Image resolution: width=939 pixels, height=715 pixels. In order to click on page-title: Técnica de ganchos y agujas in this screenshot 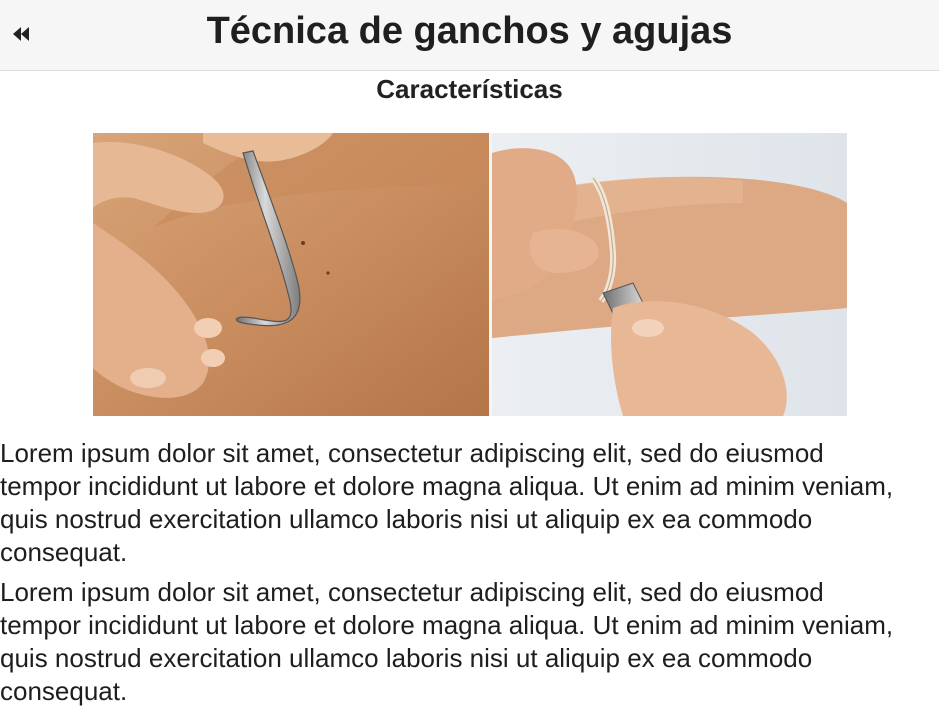, I will do `click(469, 31)`.